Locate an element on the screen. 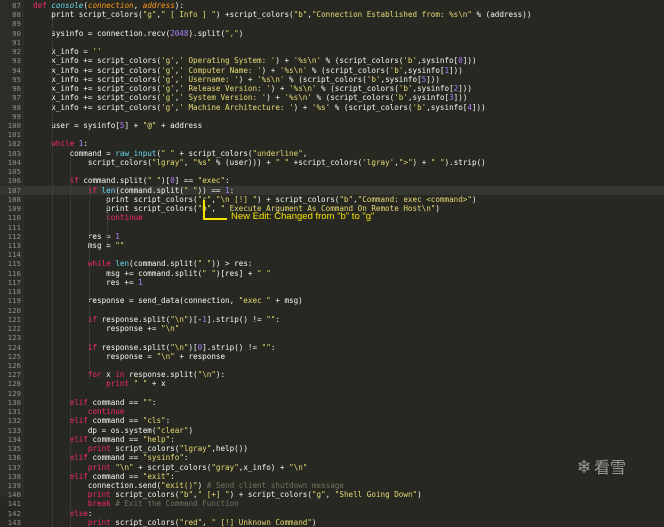 This screenshot has height=527, width=664. code-line: 128 print " " + x is located at coordinates (332, 383).